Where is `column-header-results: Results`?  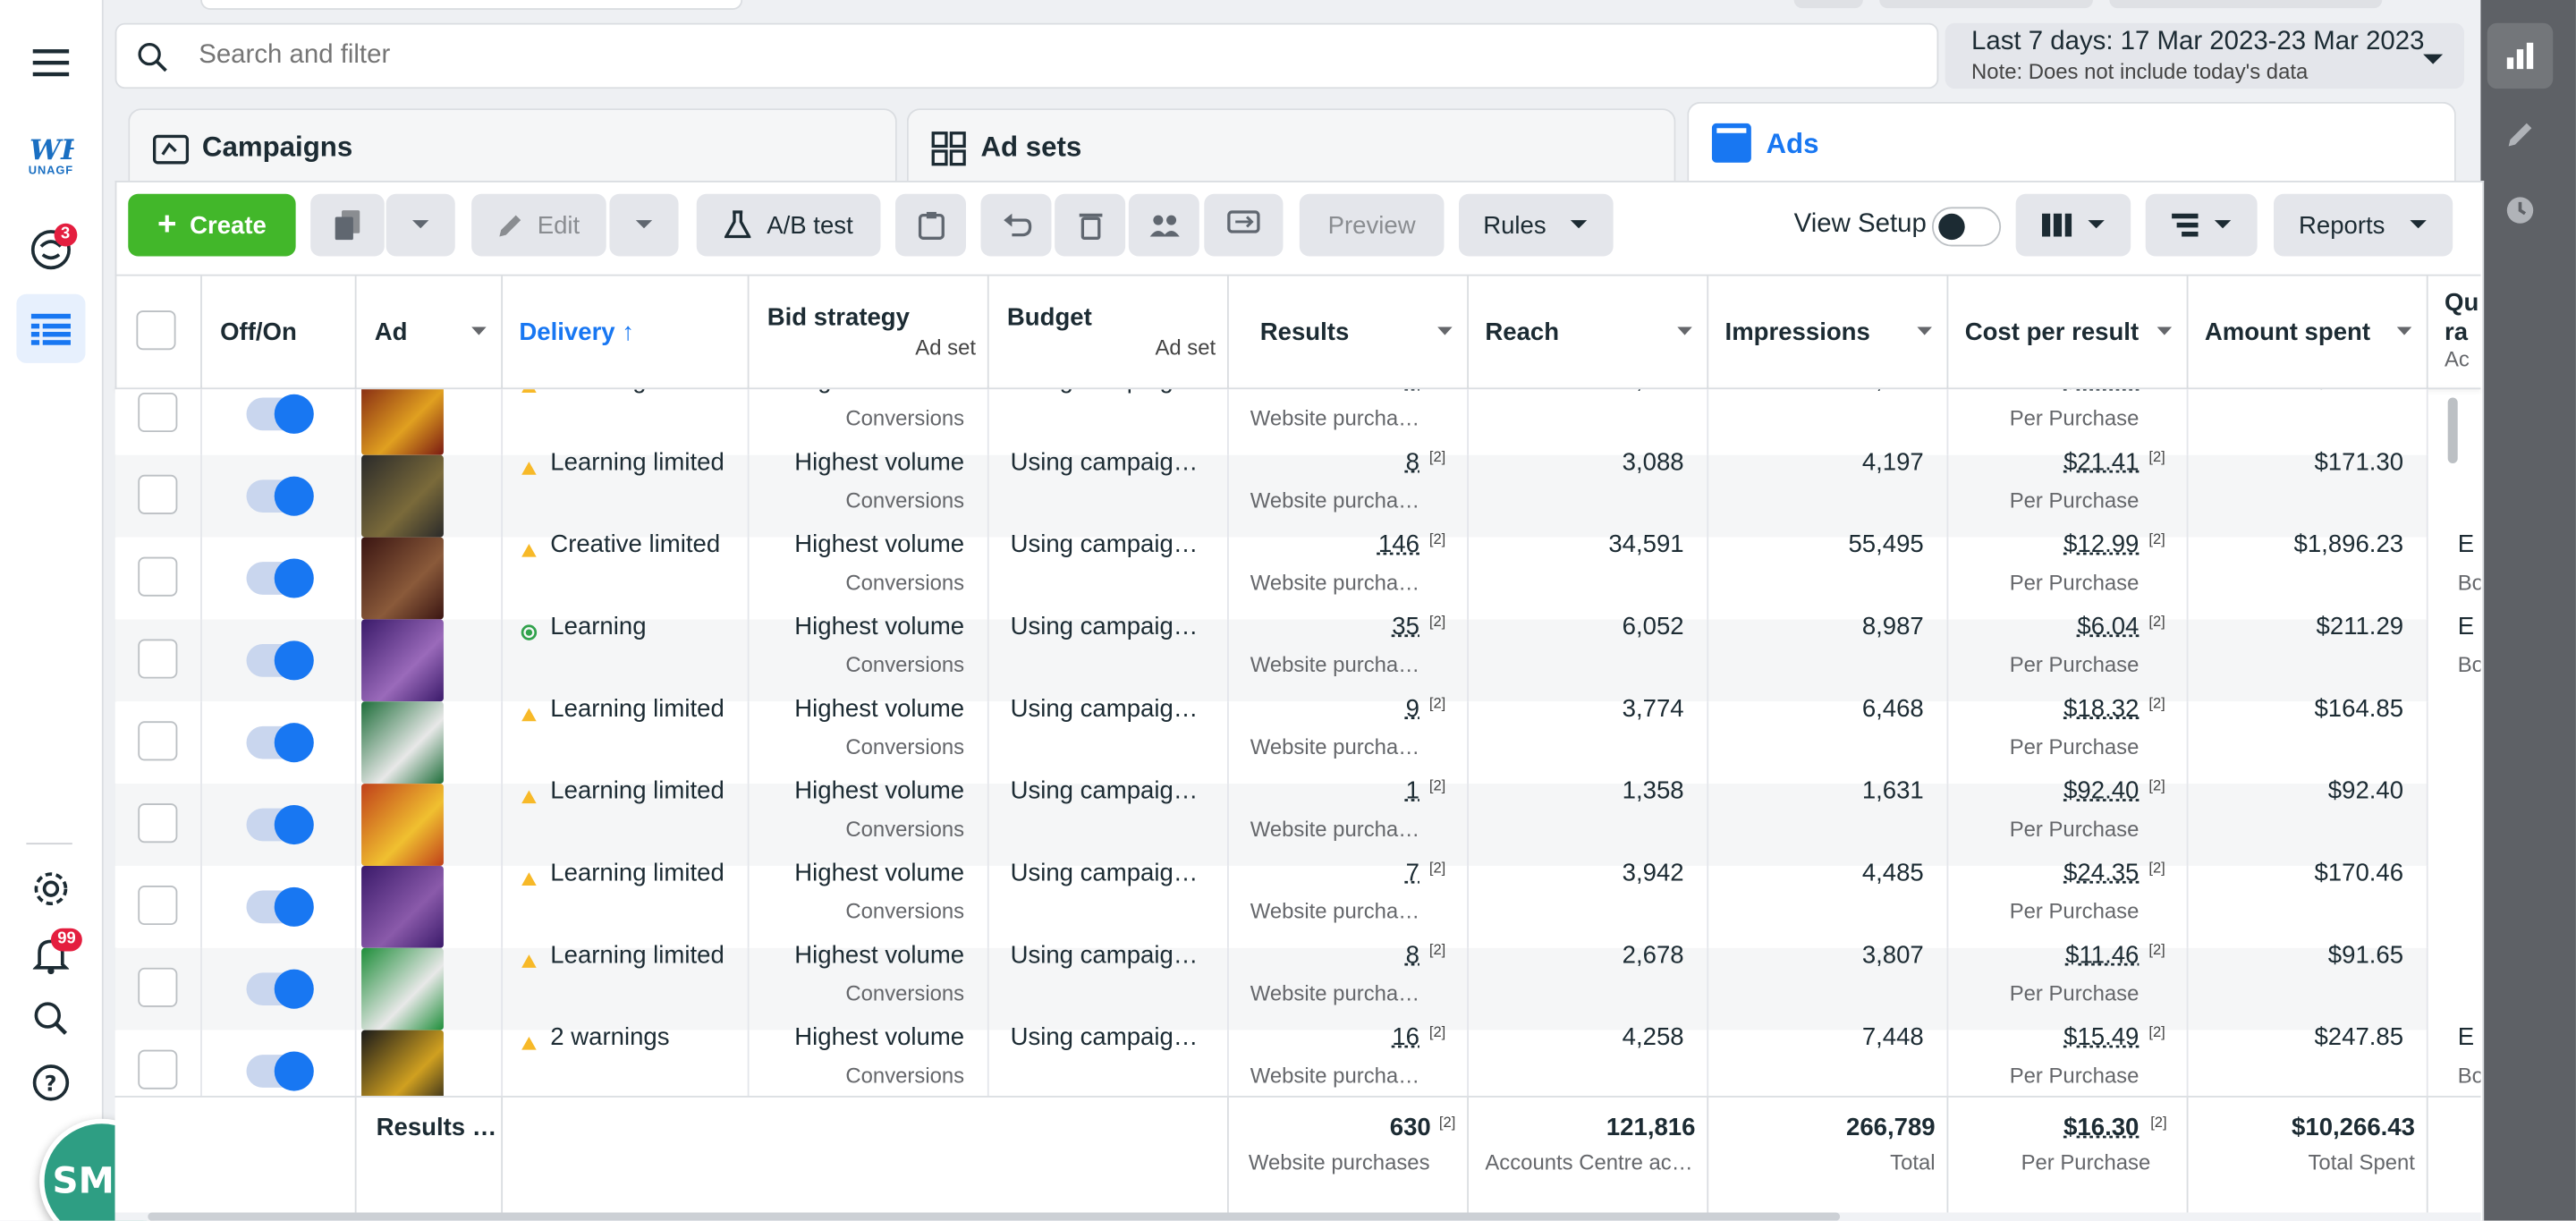
column-header-results: Results is located at coordinates (1349, 332).